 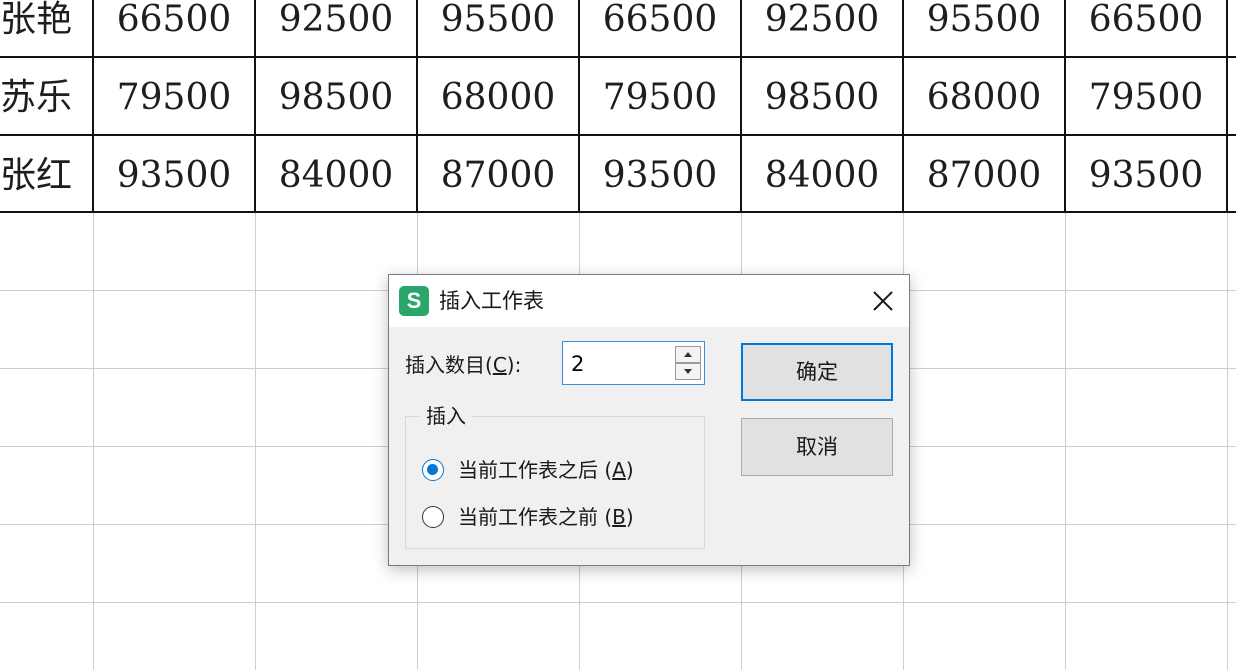 I want to click on count-input, so click(x=621, y=364).